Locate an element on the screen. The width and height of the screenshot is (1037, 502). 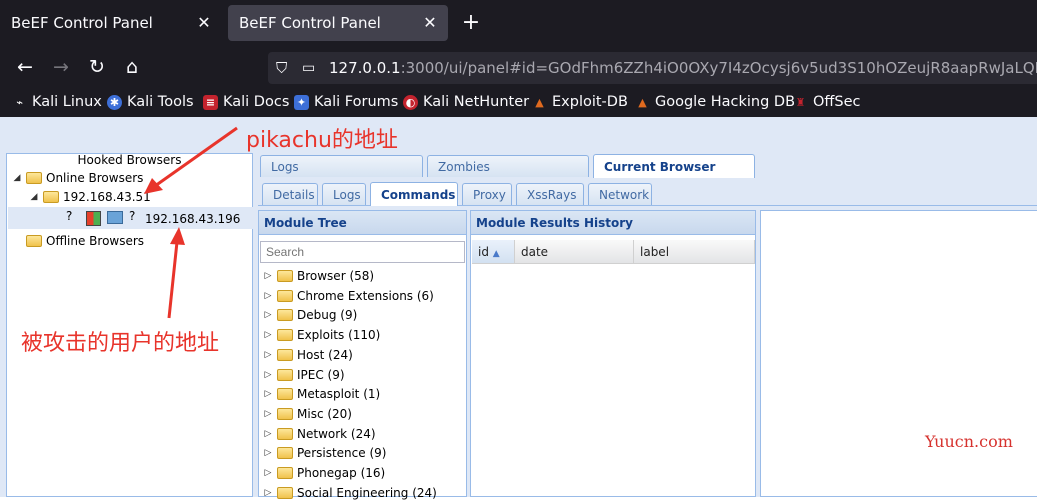
annotation-arrows is located at coordinates (191, 222).